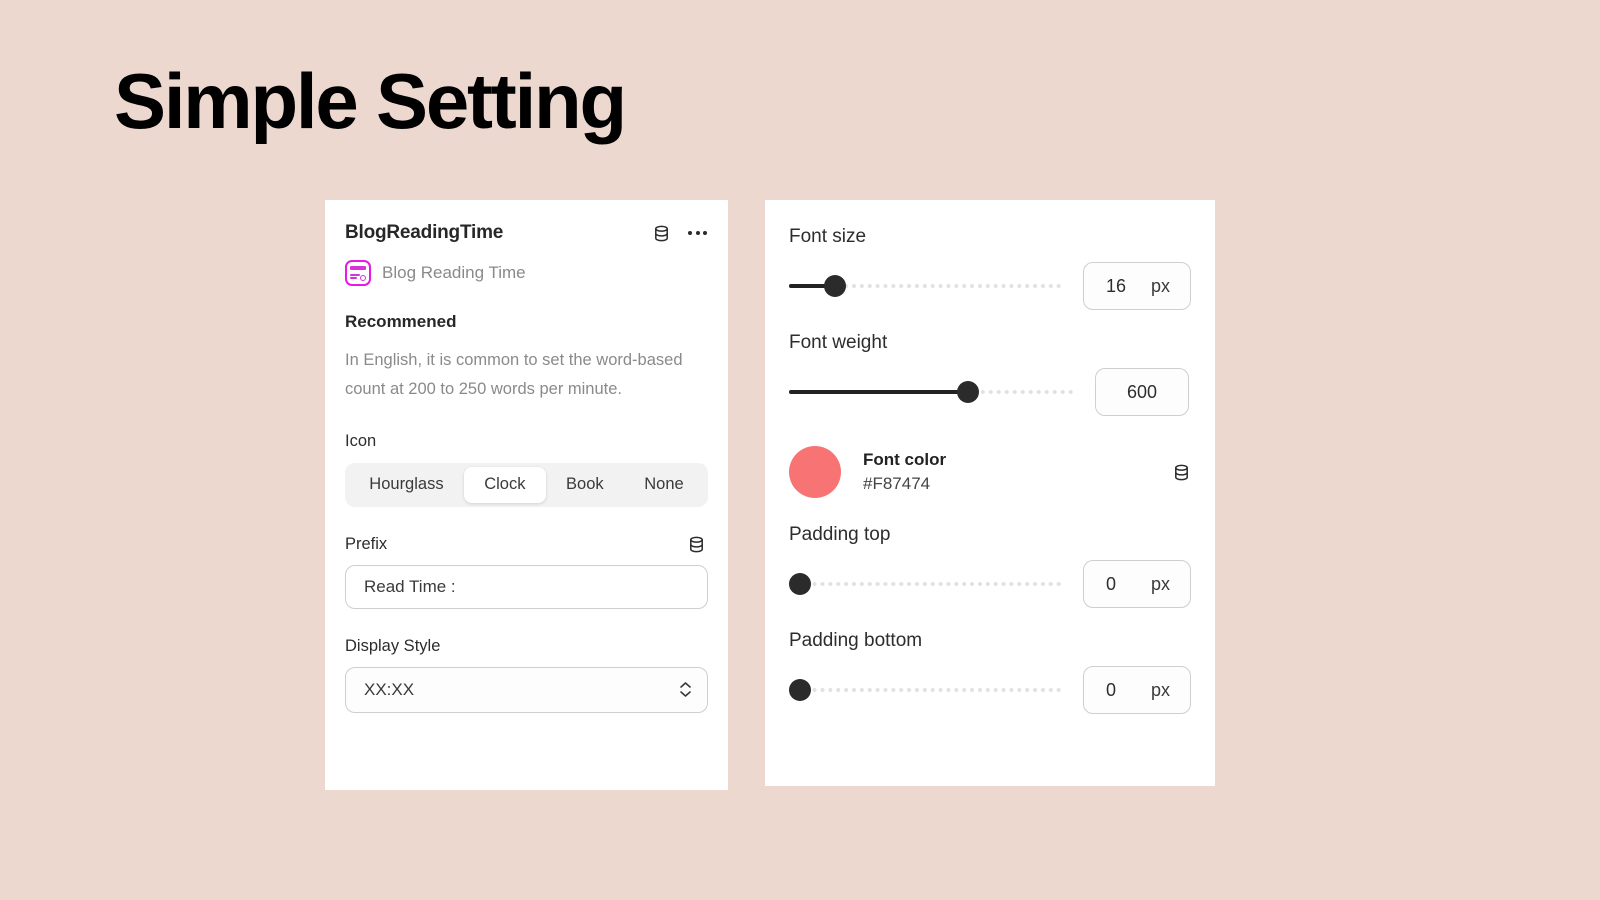 This screenshot has height=900, width=1600. Describe the element at coordinates (526, 689) in the screenshot. I see `display-style-select: XX:XX` at that location.